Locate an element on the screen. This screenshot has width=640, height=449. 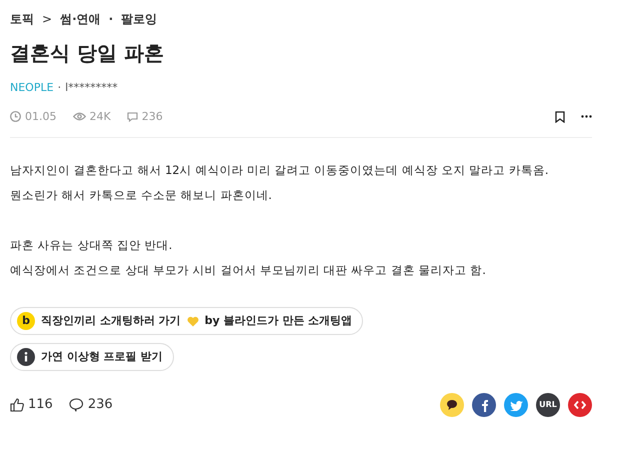
eye-icon is located at coordinates (79, 117).